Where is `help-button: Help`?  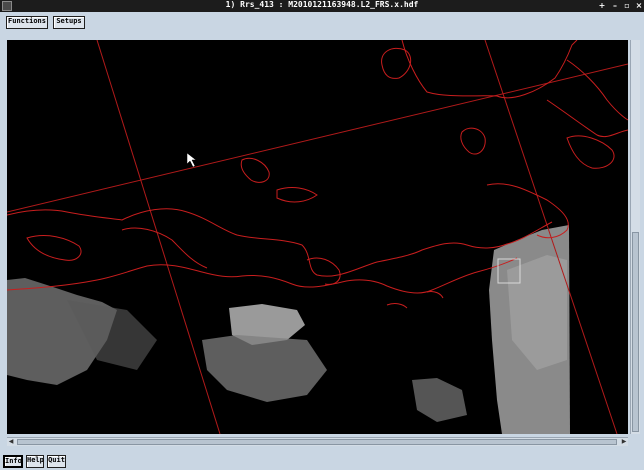 help-button: Help is located at coordinates (35, 461).